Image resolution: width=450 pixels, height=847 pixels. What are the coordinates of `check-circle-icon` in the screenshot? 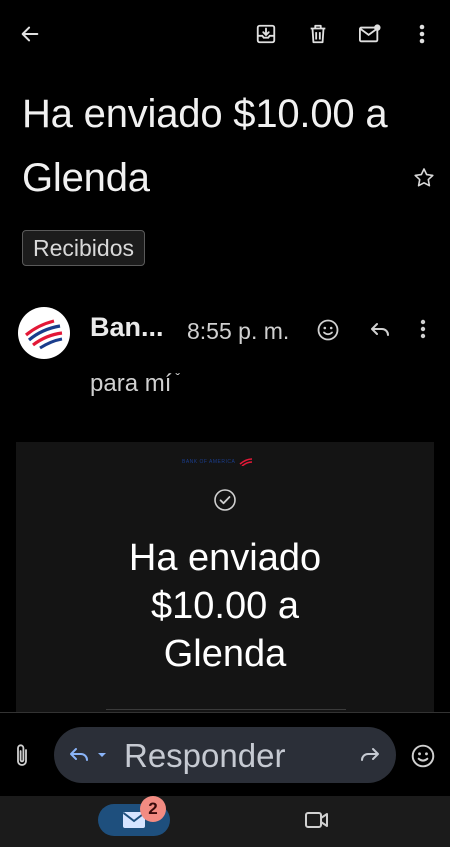 It's located at (225, 502).